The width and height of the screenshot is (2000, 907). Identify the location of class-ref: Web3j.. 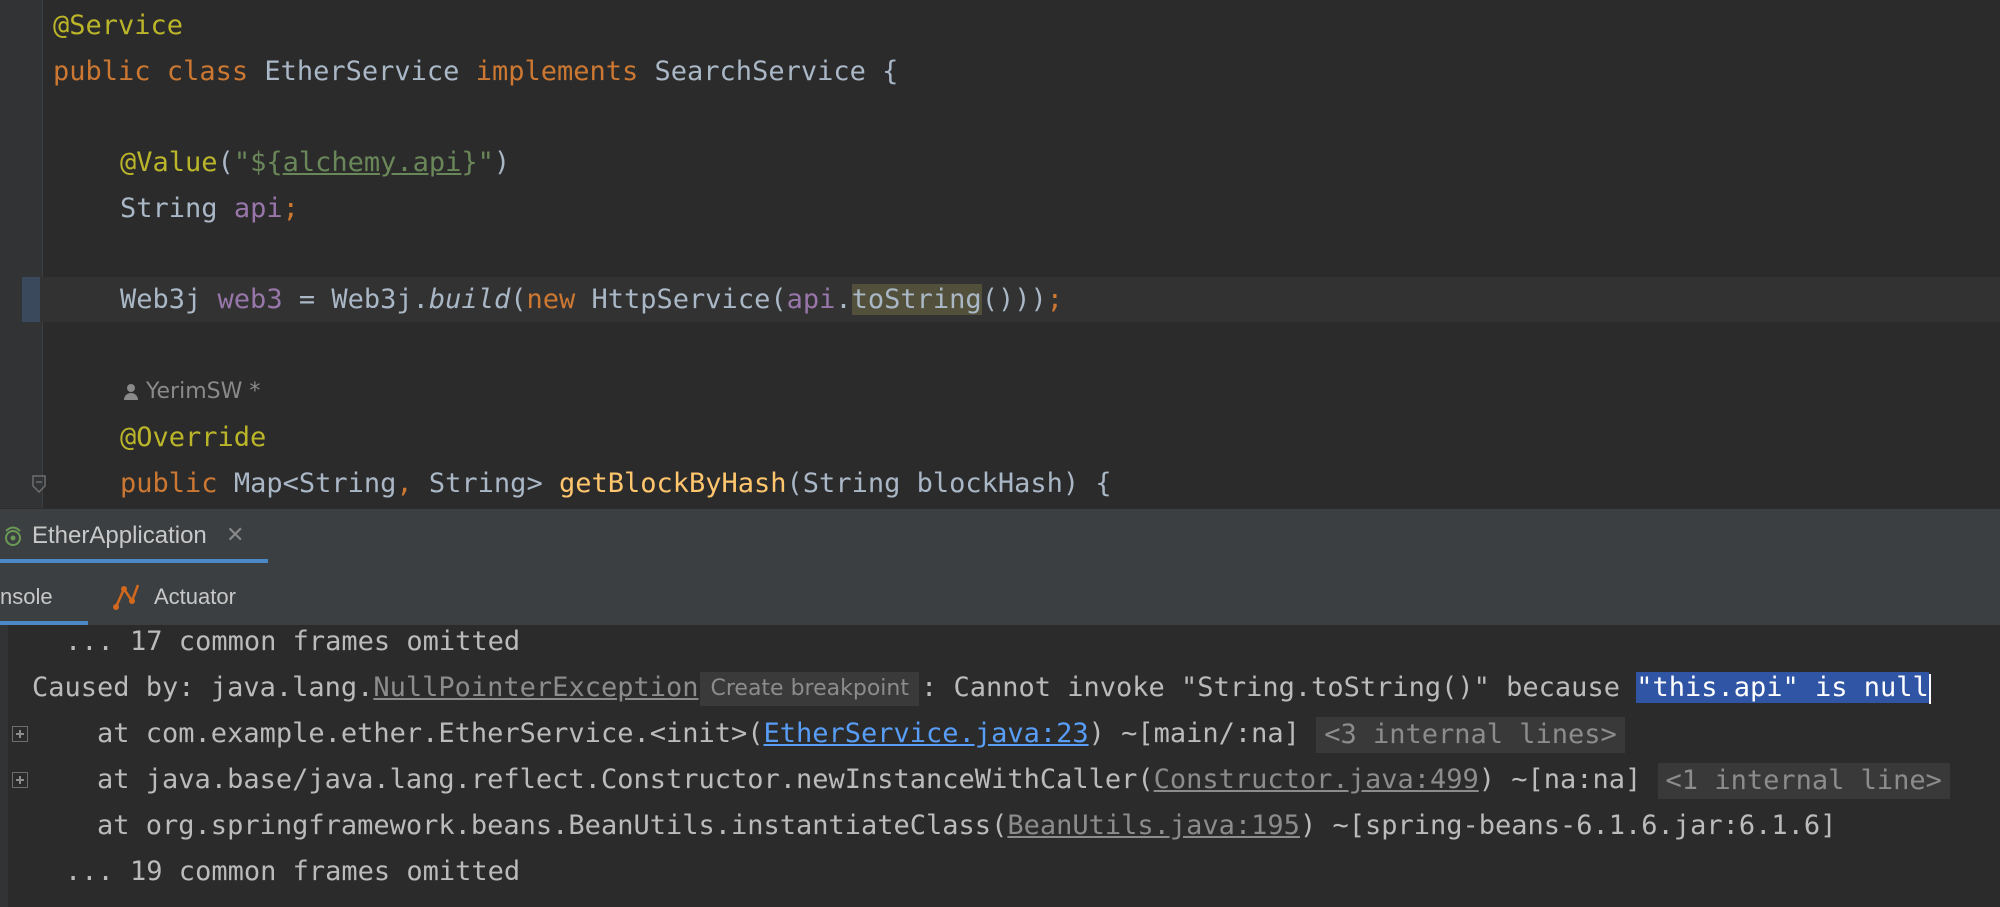
(380, 299).